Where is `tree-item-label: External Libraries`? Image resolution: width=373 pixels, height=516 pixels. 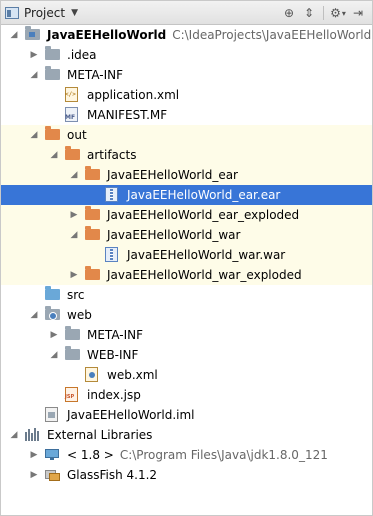
tree-item-label: External Libraries is located at coordinates (99, 435).